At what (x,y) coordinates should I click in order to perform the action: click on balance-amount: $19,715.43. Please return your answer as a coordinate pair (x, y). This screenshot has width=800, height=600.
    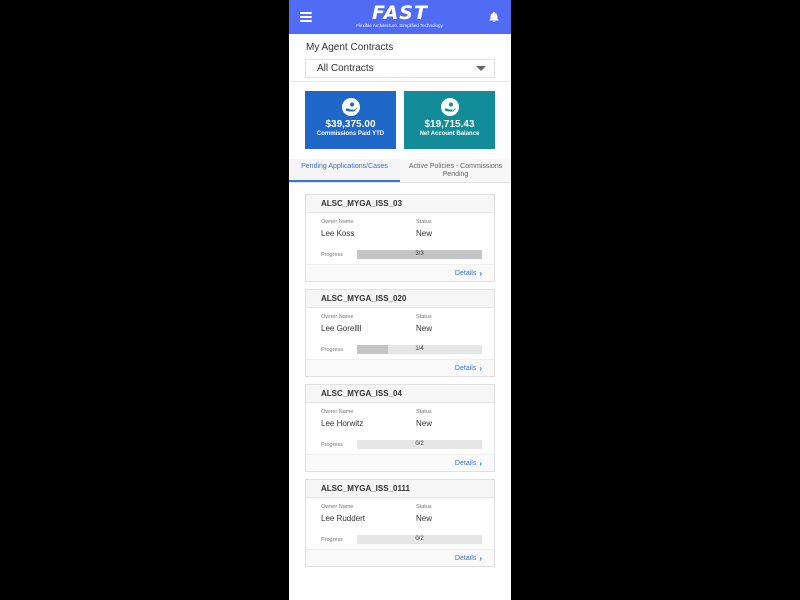
    Looking at the image, I should click on (449, 124).